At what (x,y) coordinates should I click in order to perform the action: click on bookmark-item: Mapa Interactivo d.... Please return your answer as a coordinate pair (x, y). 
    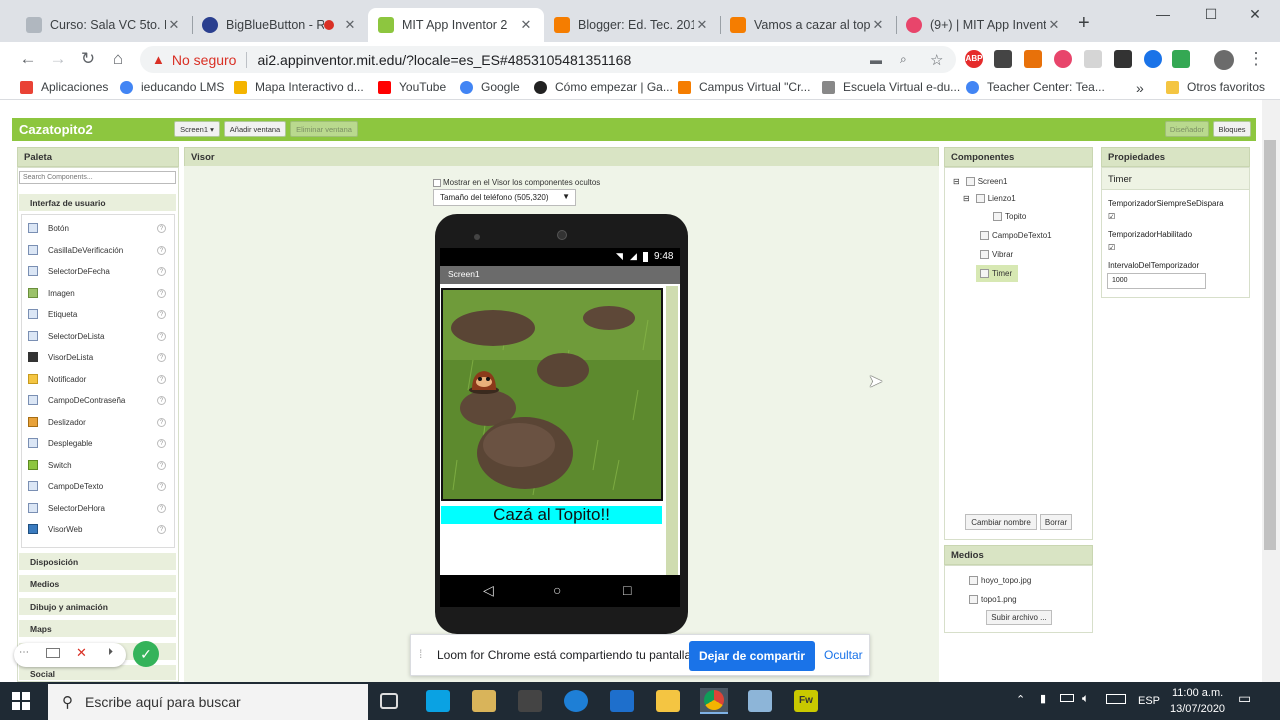
    Looking at the image, I should click on (299, 87).